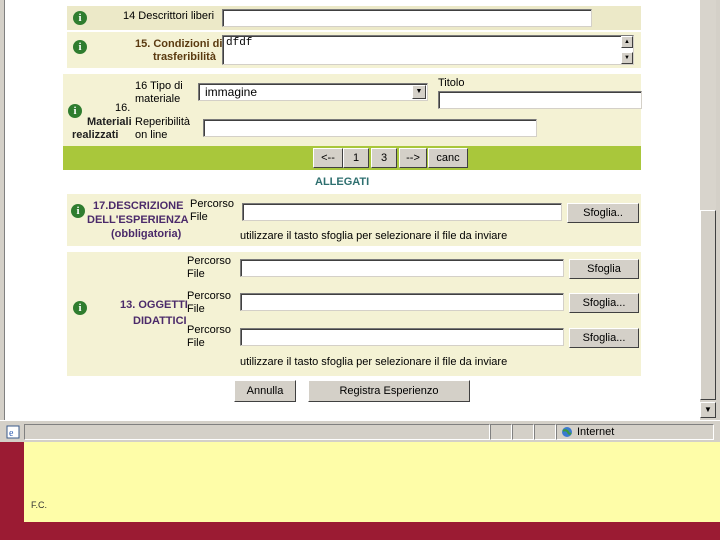 The width and height of the screenshot is (720, 540). I want to click on materiali-label: 16., so click(123, 108).